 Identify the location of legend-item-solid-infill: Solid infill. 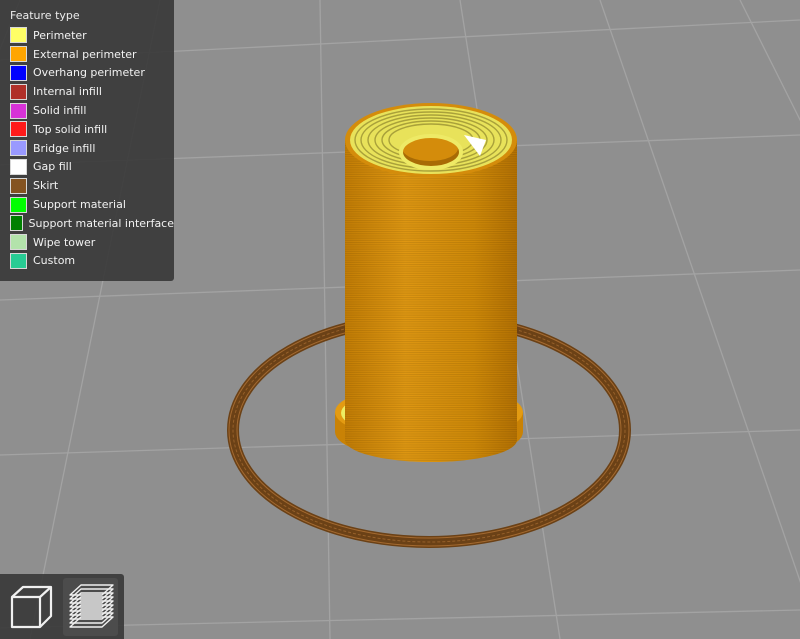
(92, 110).